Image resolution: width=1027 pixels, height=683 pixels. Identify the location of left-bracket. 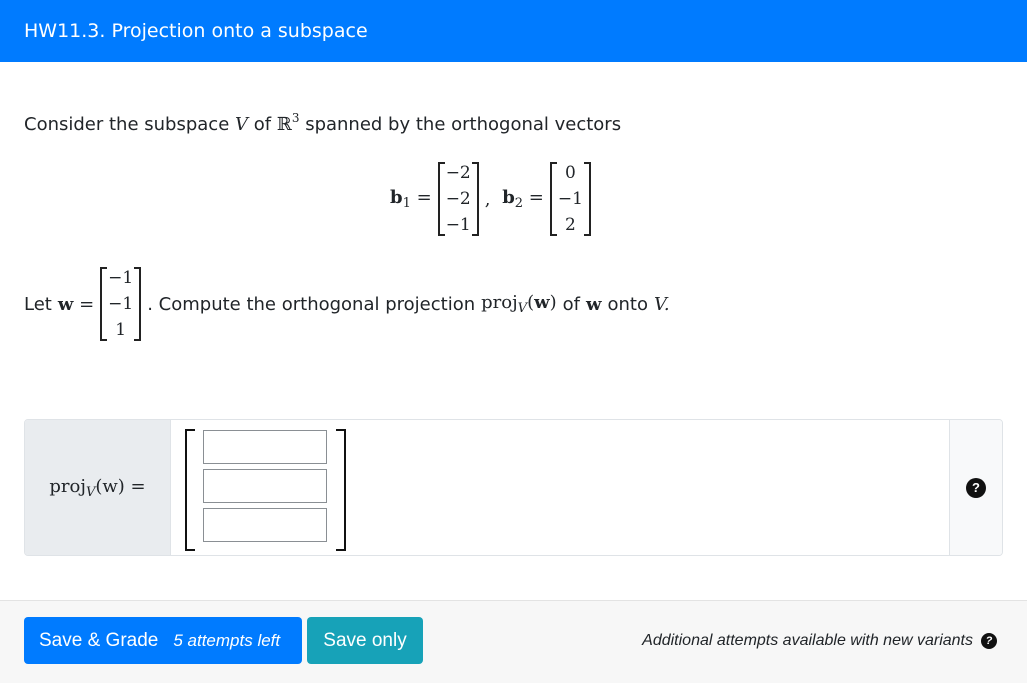
(190, 490).